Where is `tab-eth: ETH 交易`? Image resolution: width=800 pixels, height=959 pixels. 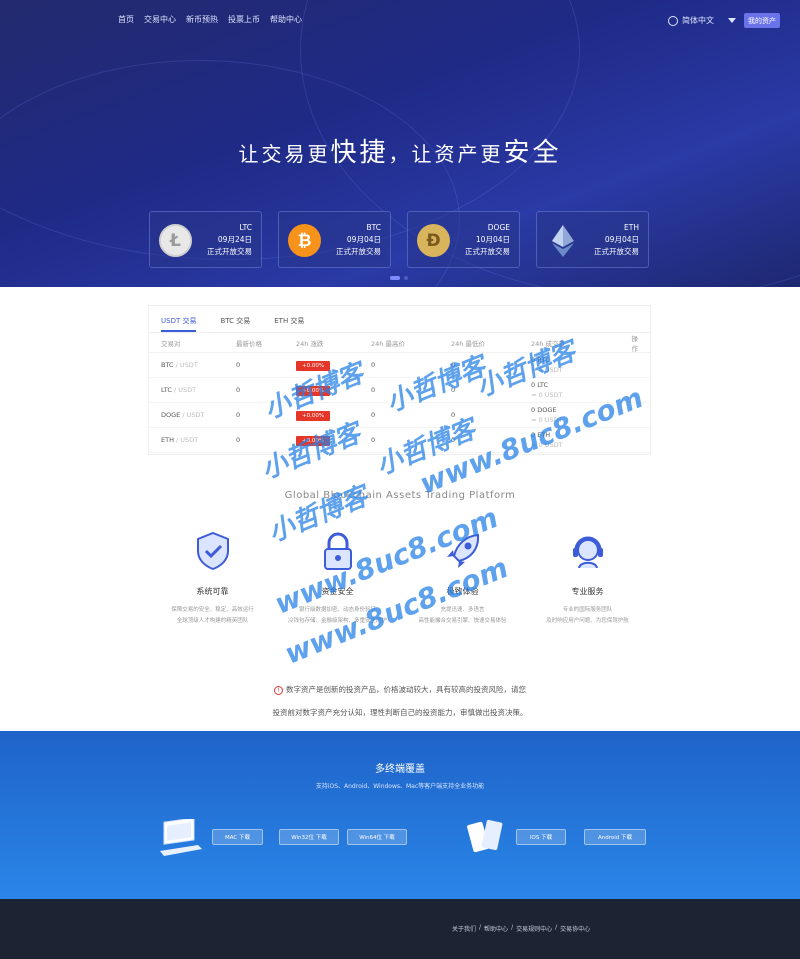
tab-eth: ETH 交易 is located at coordinates (289, 324).